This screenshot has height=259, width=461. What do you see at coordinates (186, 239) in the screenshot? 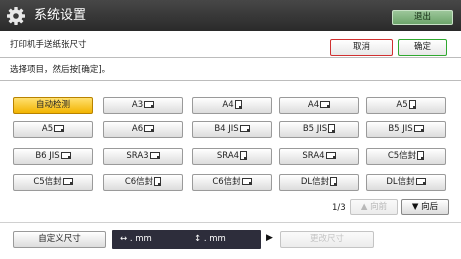
I see `custom-size-display: ↔ . mm ↕ . mm` at bounding box center [186, 239].